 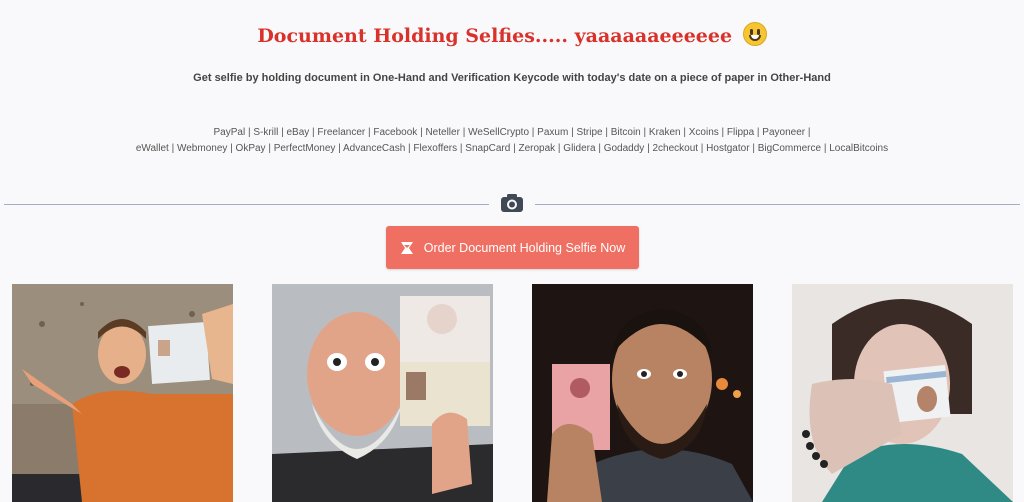 What do you see at coordinates (246, 204) in the screenshot?
I see `divider-line-left` at bounding box center [246, 204].